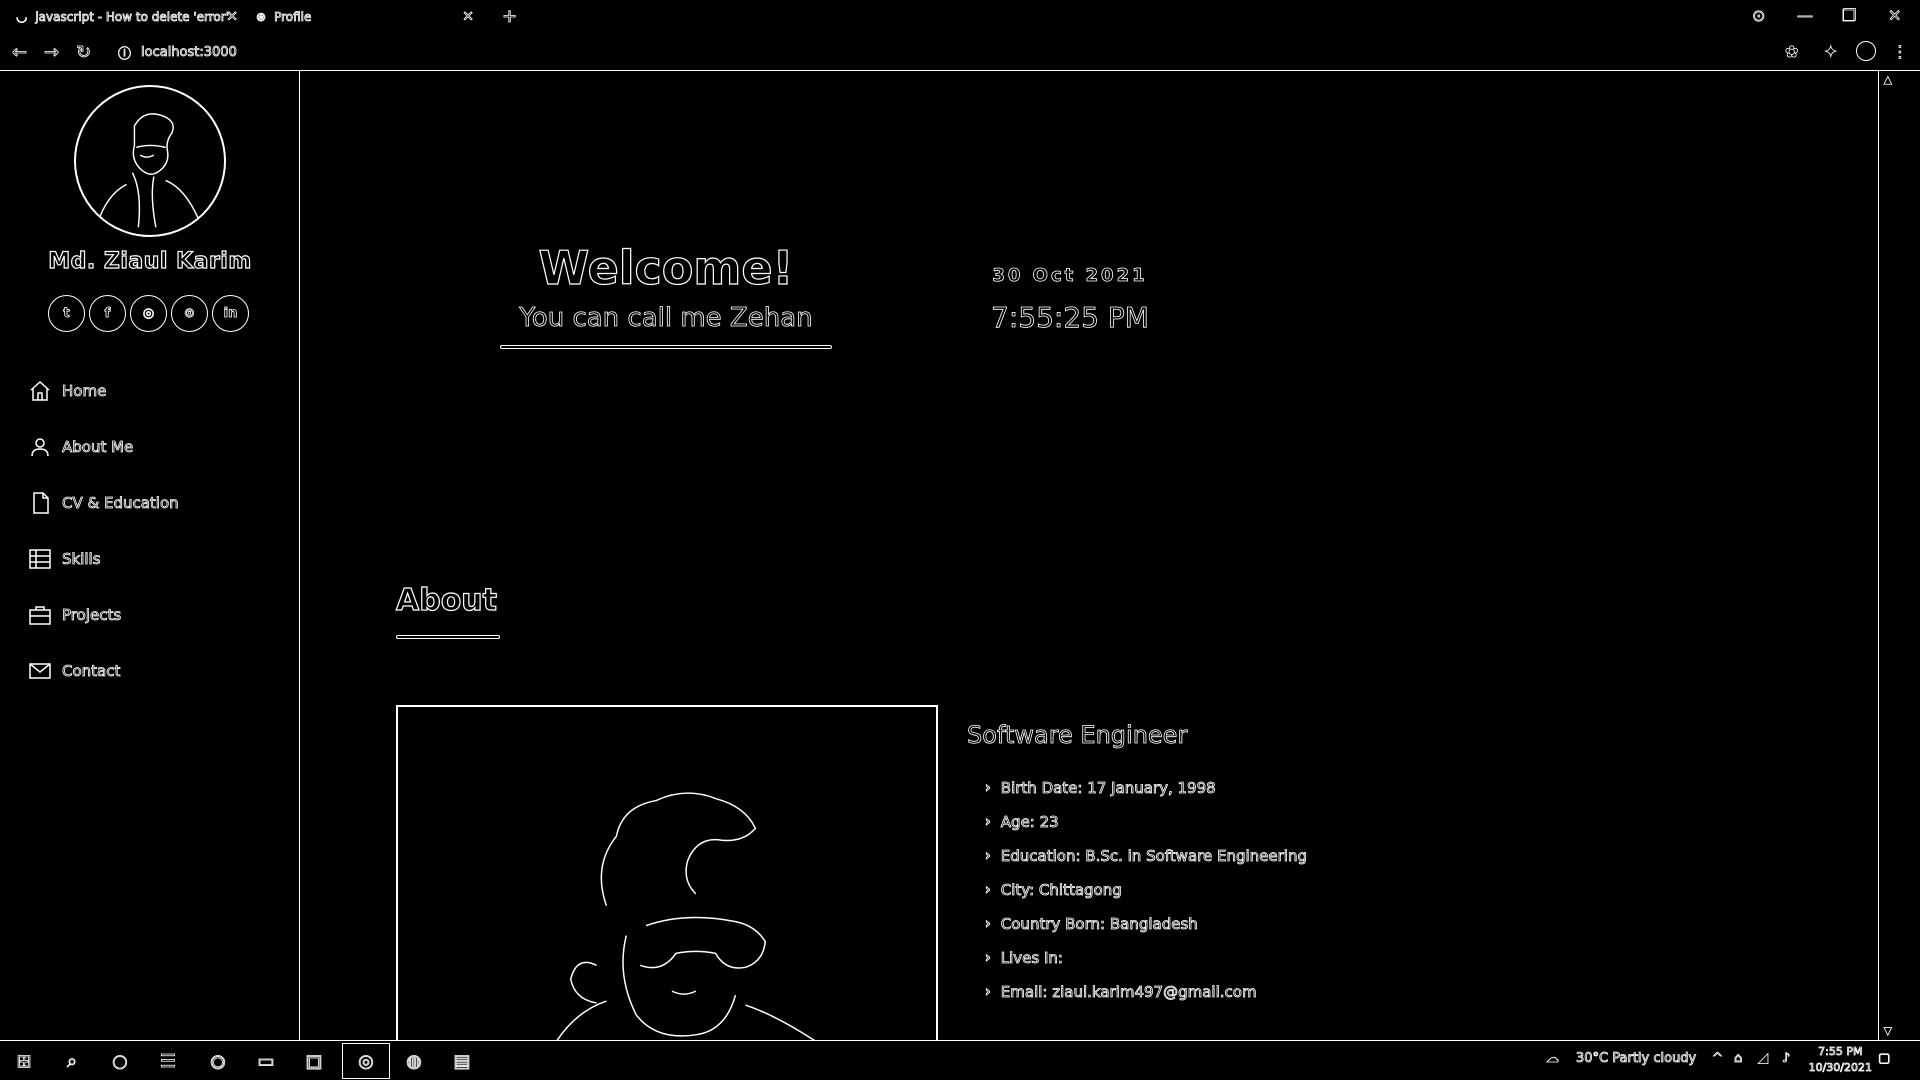  I want to click on menu-kebab-icon: ⋮, so click(1900, 52).